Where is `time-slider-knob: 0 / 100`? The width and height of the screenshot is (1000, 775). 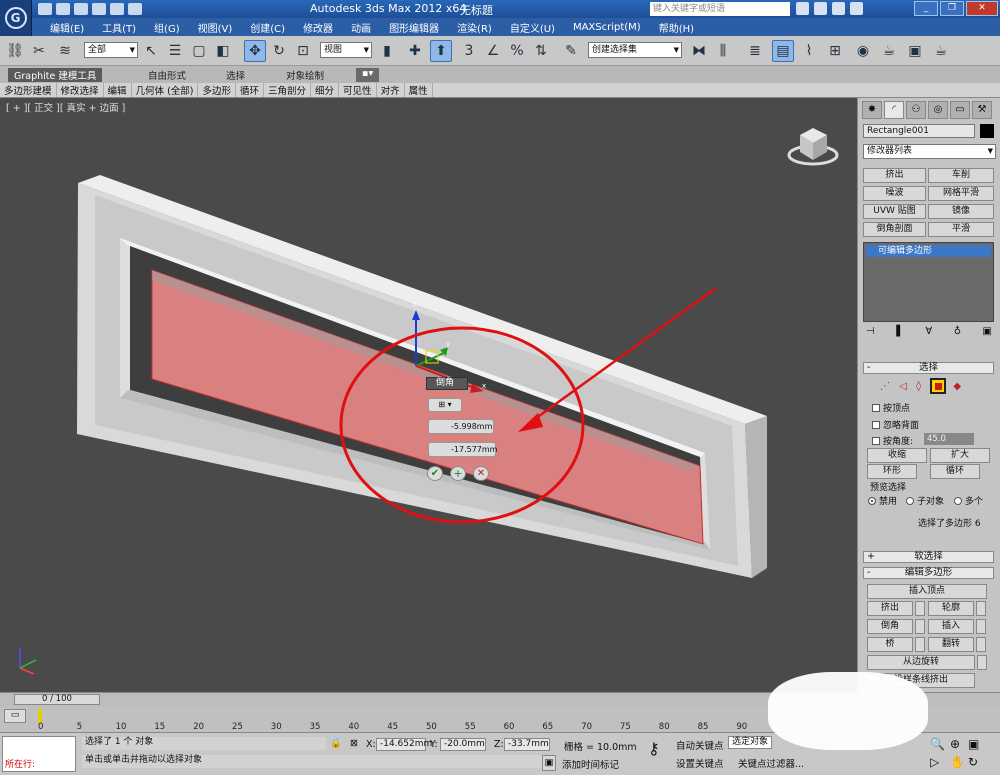 time-slider-knob: 0 / 100 is located at coordinates (57, 699).